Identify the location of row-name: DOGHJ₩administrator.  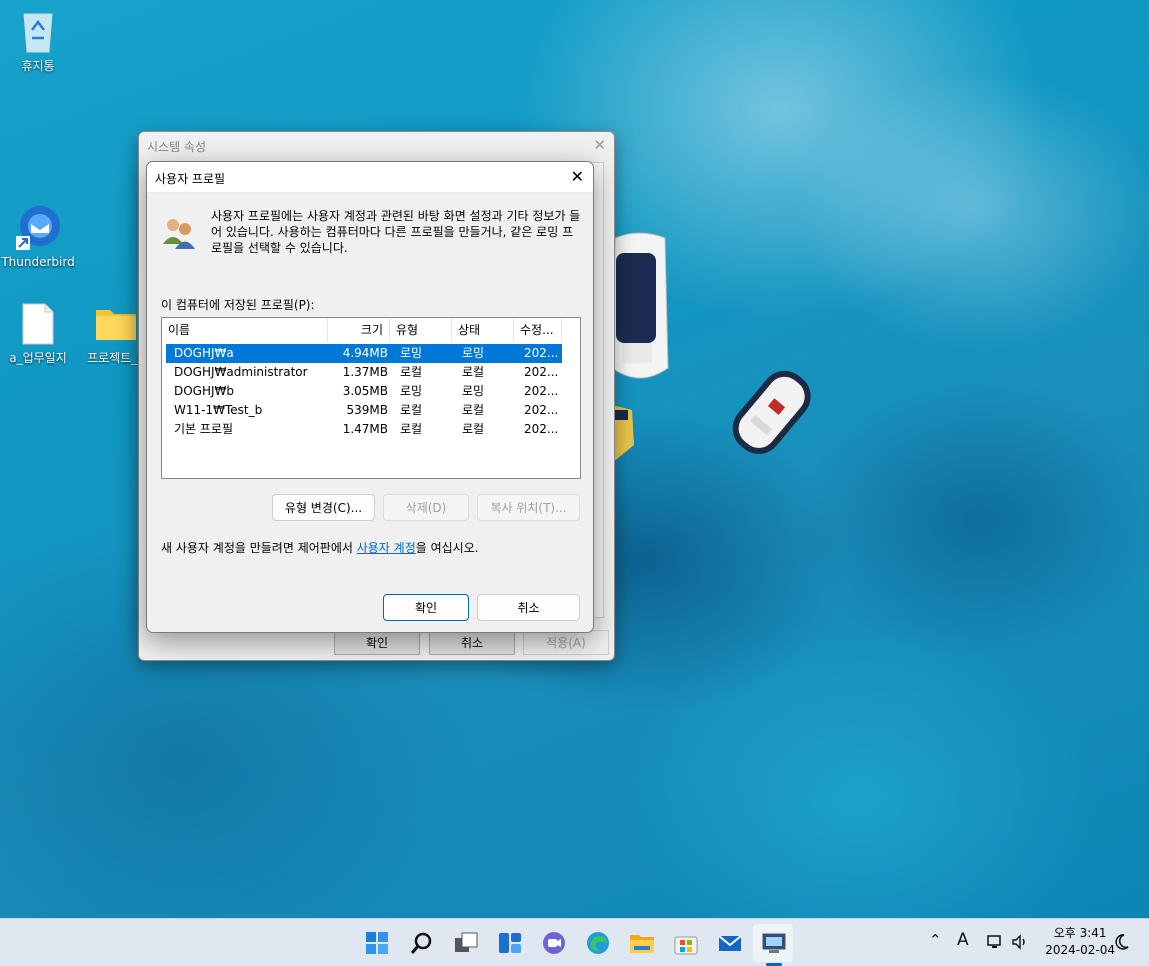
(241, 372).